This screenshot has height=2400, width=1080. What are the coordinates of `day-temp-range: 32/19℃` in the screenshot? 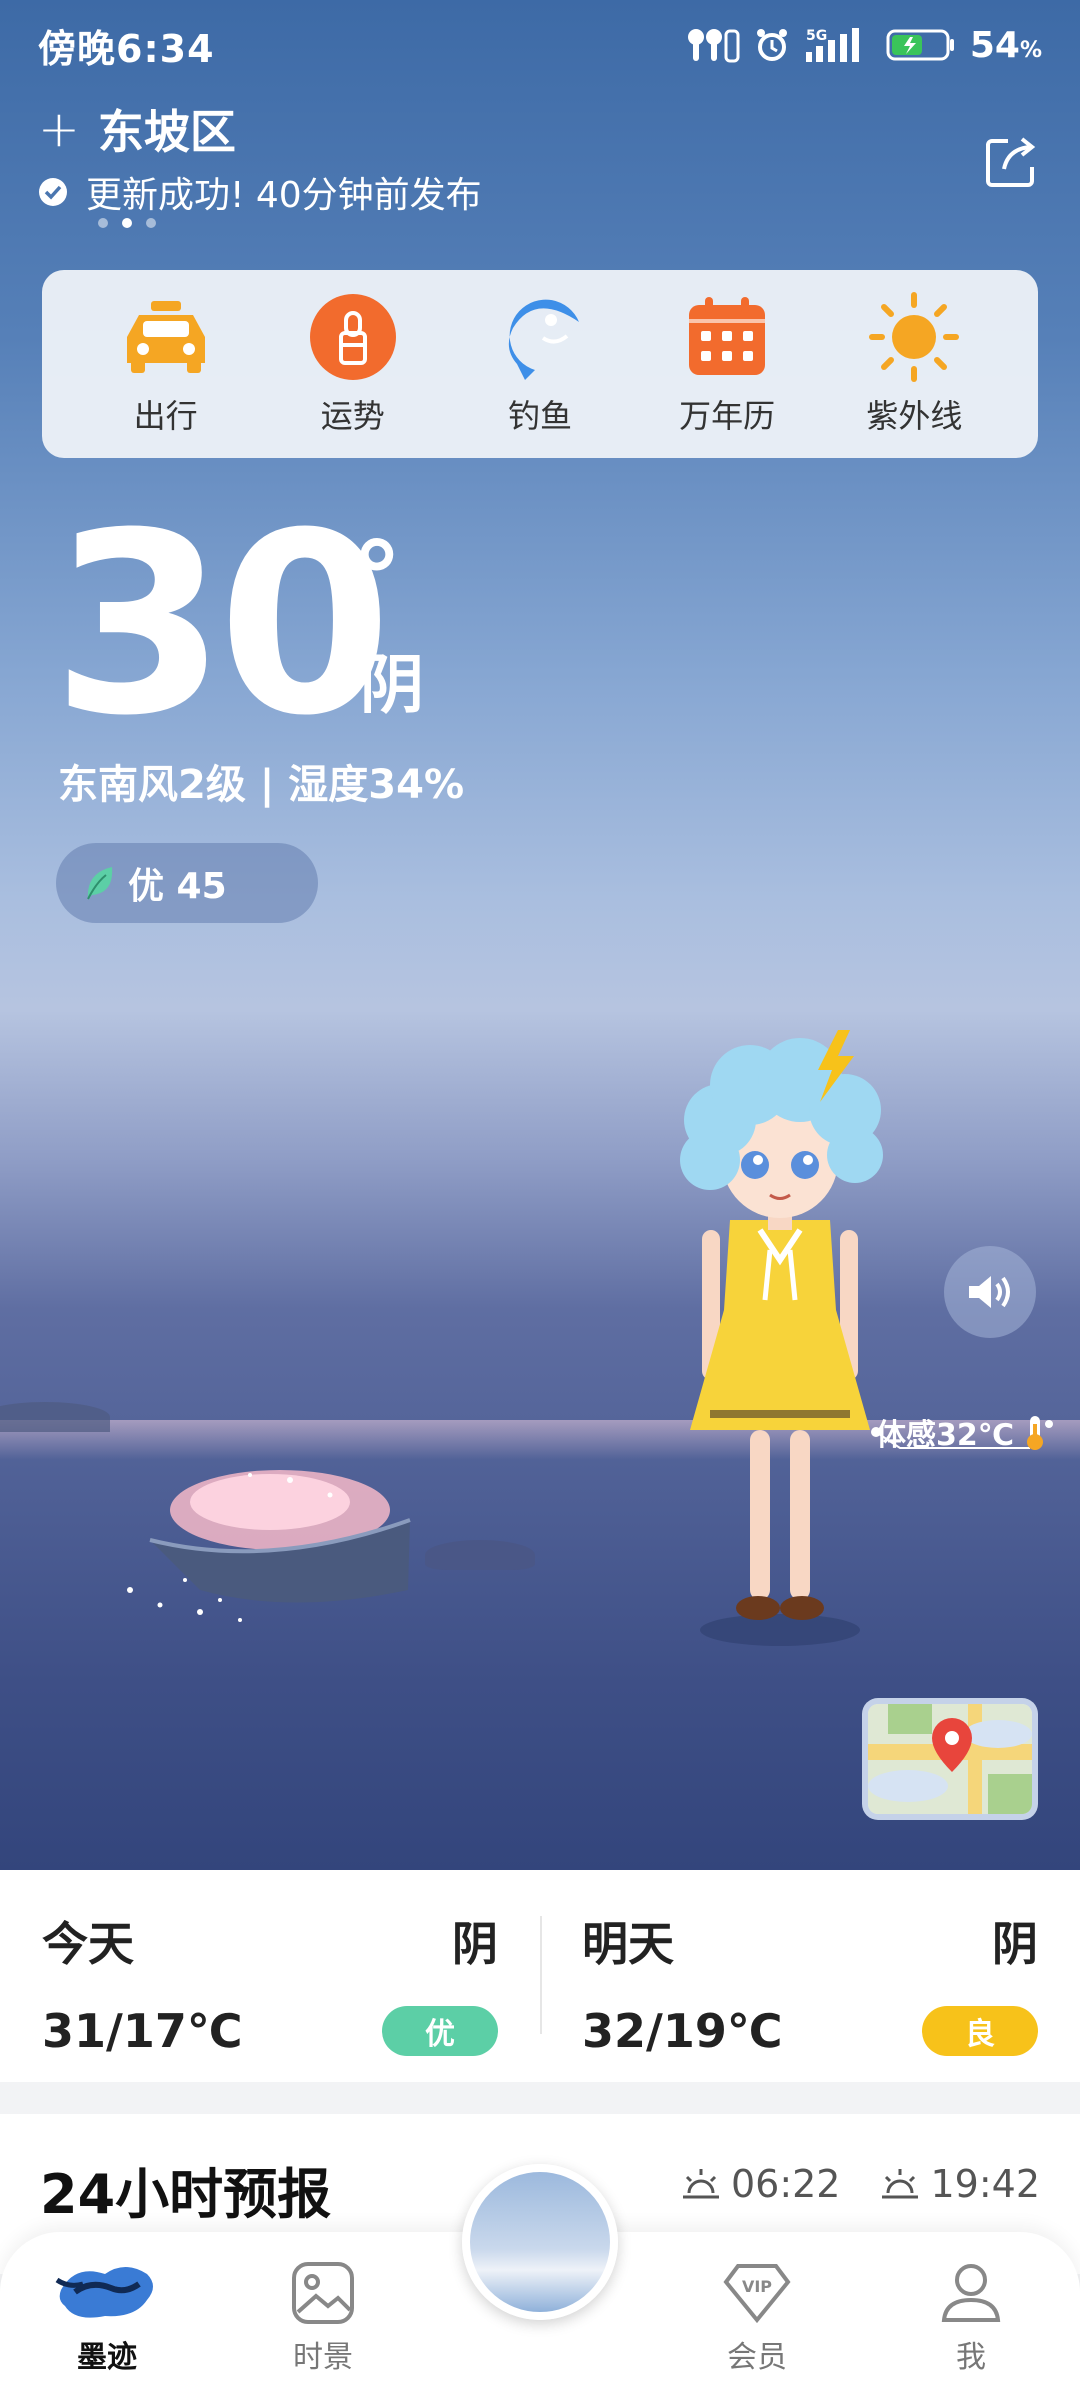 It's located at (682, 2031).